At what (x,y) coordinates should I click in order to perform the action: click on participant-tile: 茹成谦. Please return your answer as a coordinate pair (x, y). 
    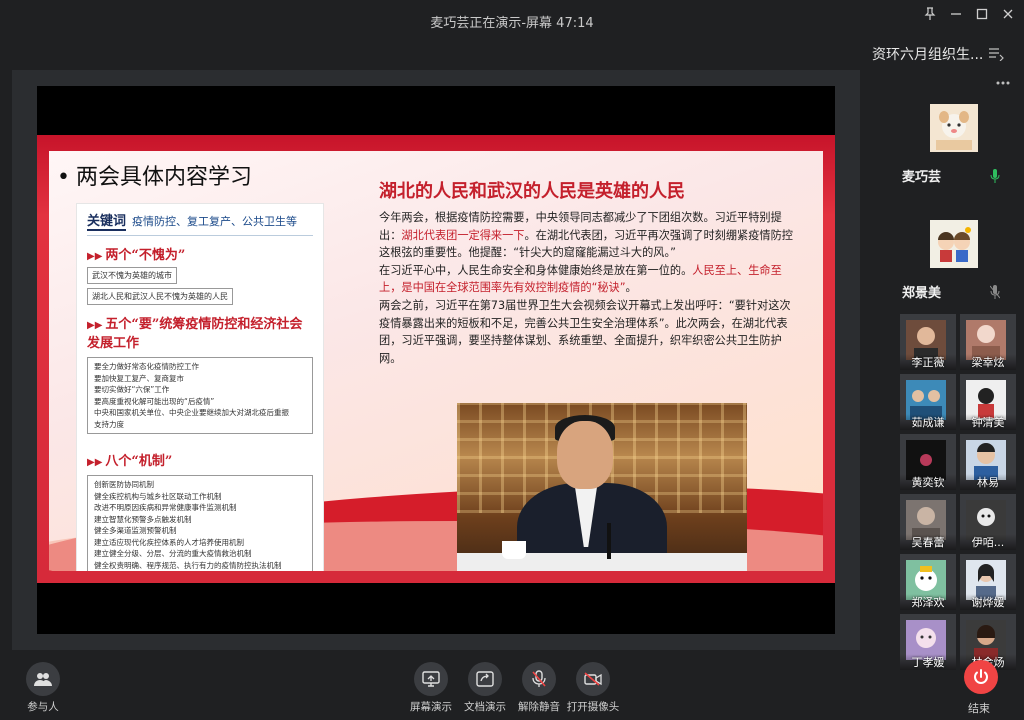
    Looking at the image, I should click on (928, 402).